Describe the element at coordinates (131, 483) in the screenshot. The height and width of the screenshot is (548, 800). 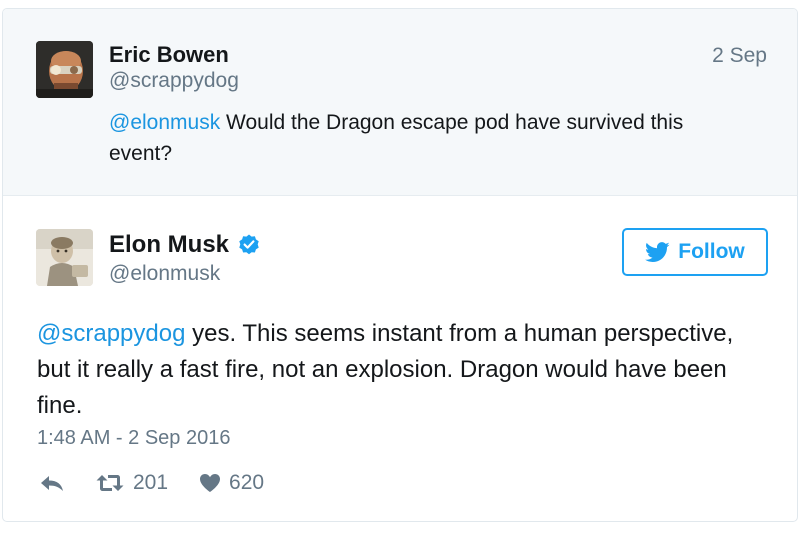
I see `retweet-button: 201` at that location.